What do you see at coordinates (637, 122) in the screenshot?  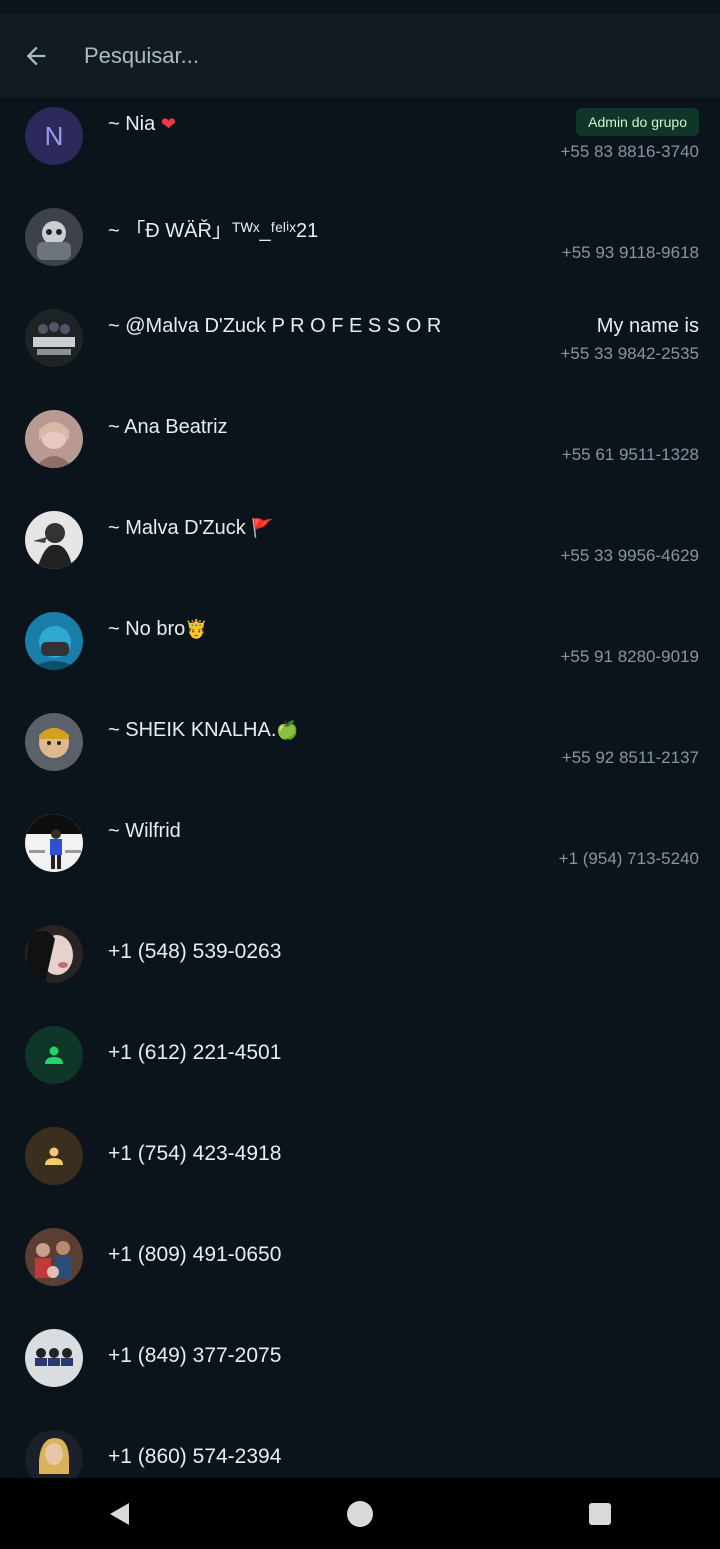 I see `admin-badge: Admin do grupo` at bounding box center [637, 122].